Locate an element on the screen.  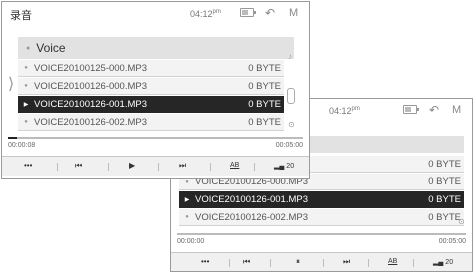
list-item: ● VOICE20100125-000.MP3 0 BYTE is located at coordinates (151, 68).